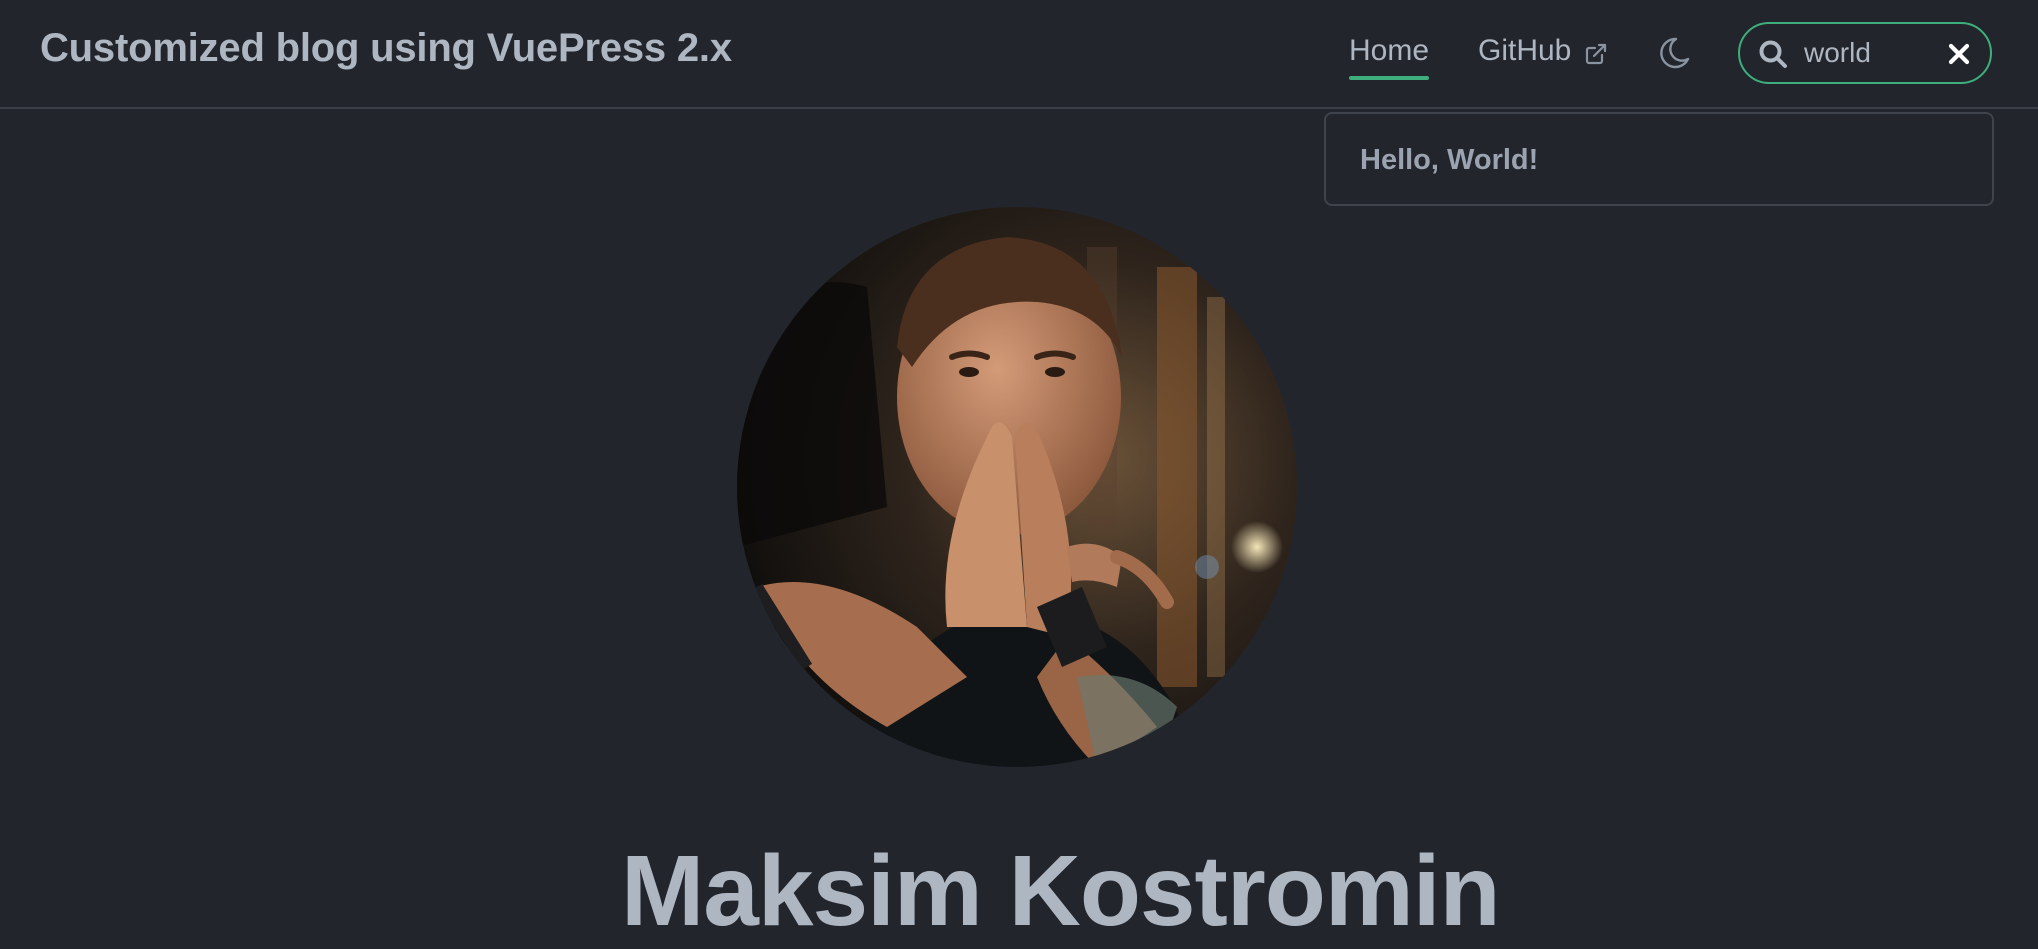 This screenshot has width=2038, height=949. What do you see at coordinates (1674, 53) in the screenshot?
I see `moon-icon` at bounding box center [1674, 53].